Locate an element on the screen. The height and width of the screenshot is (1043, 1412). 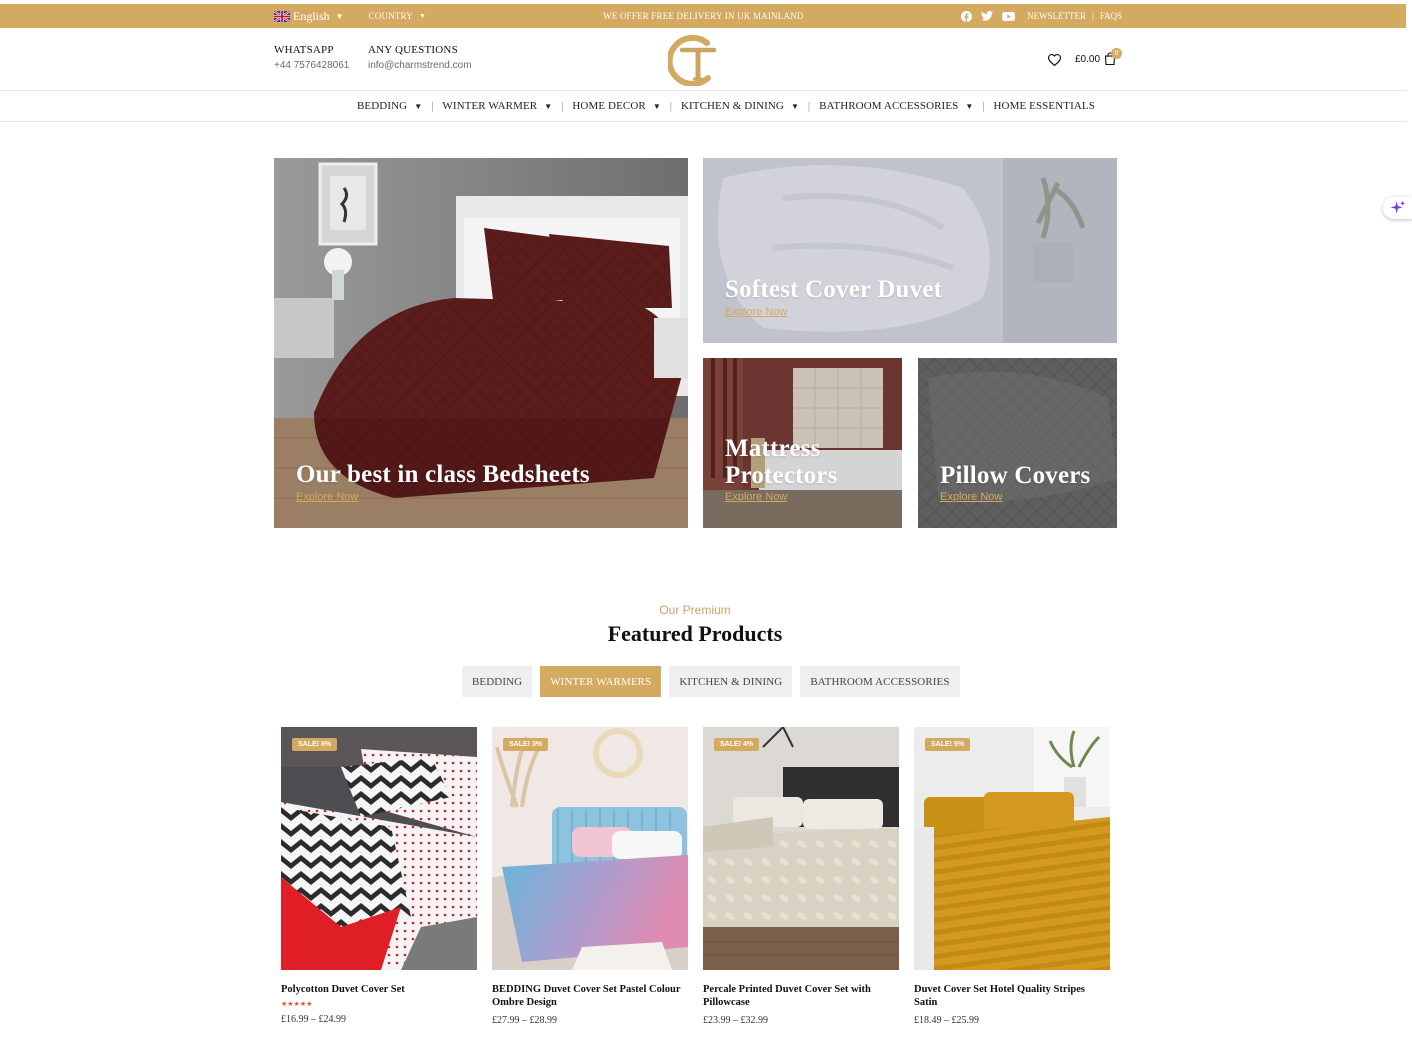
email-contact: ANY QUESTIONS info@charmstrend.com is located at coordinates (420, 57).